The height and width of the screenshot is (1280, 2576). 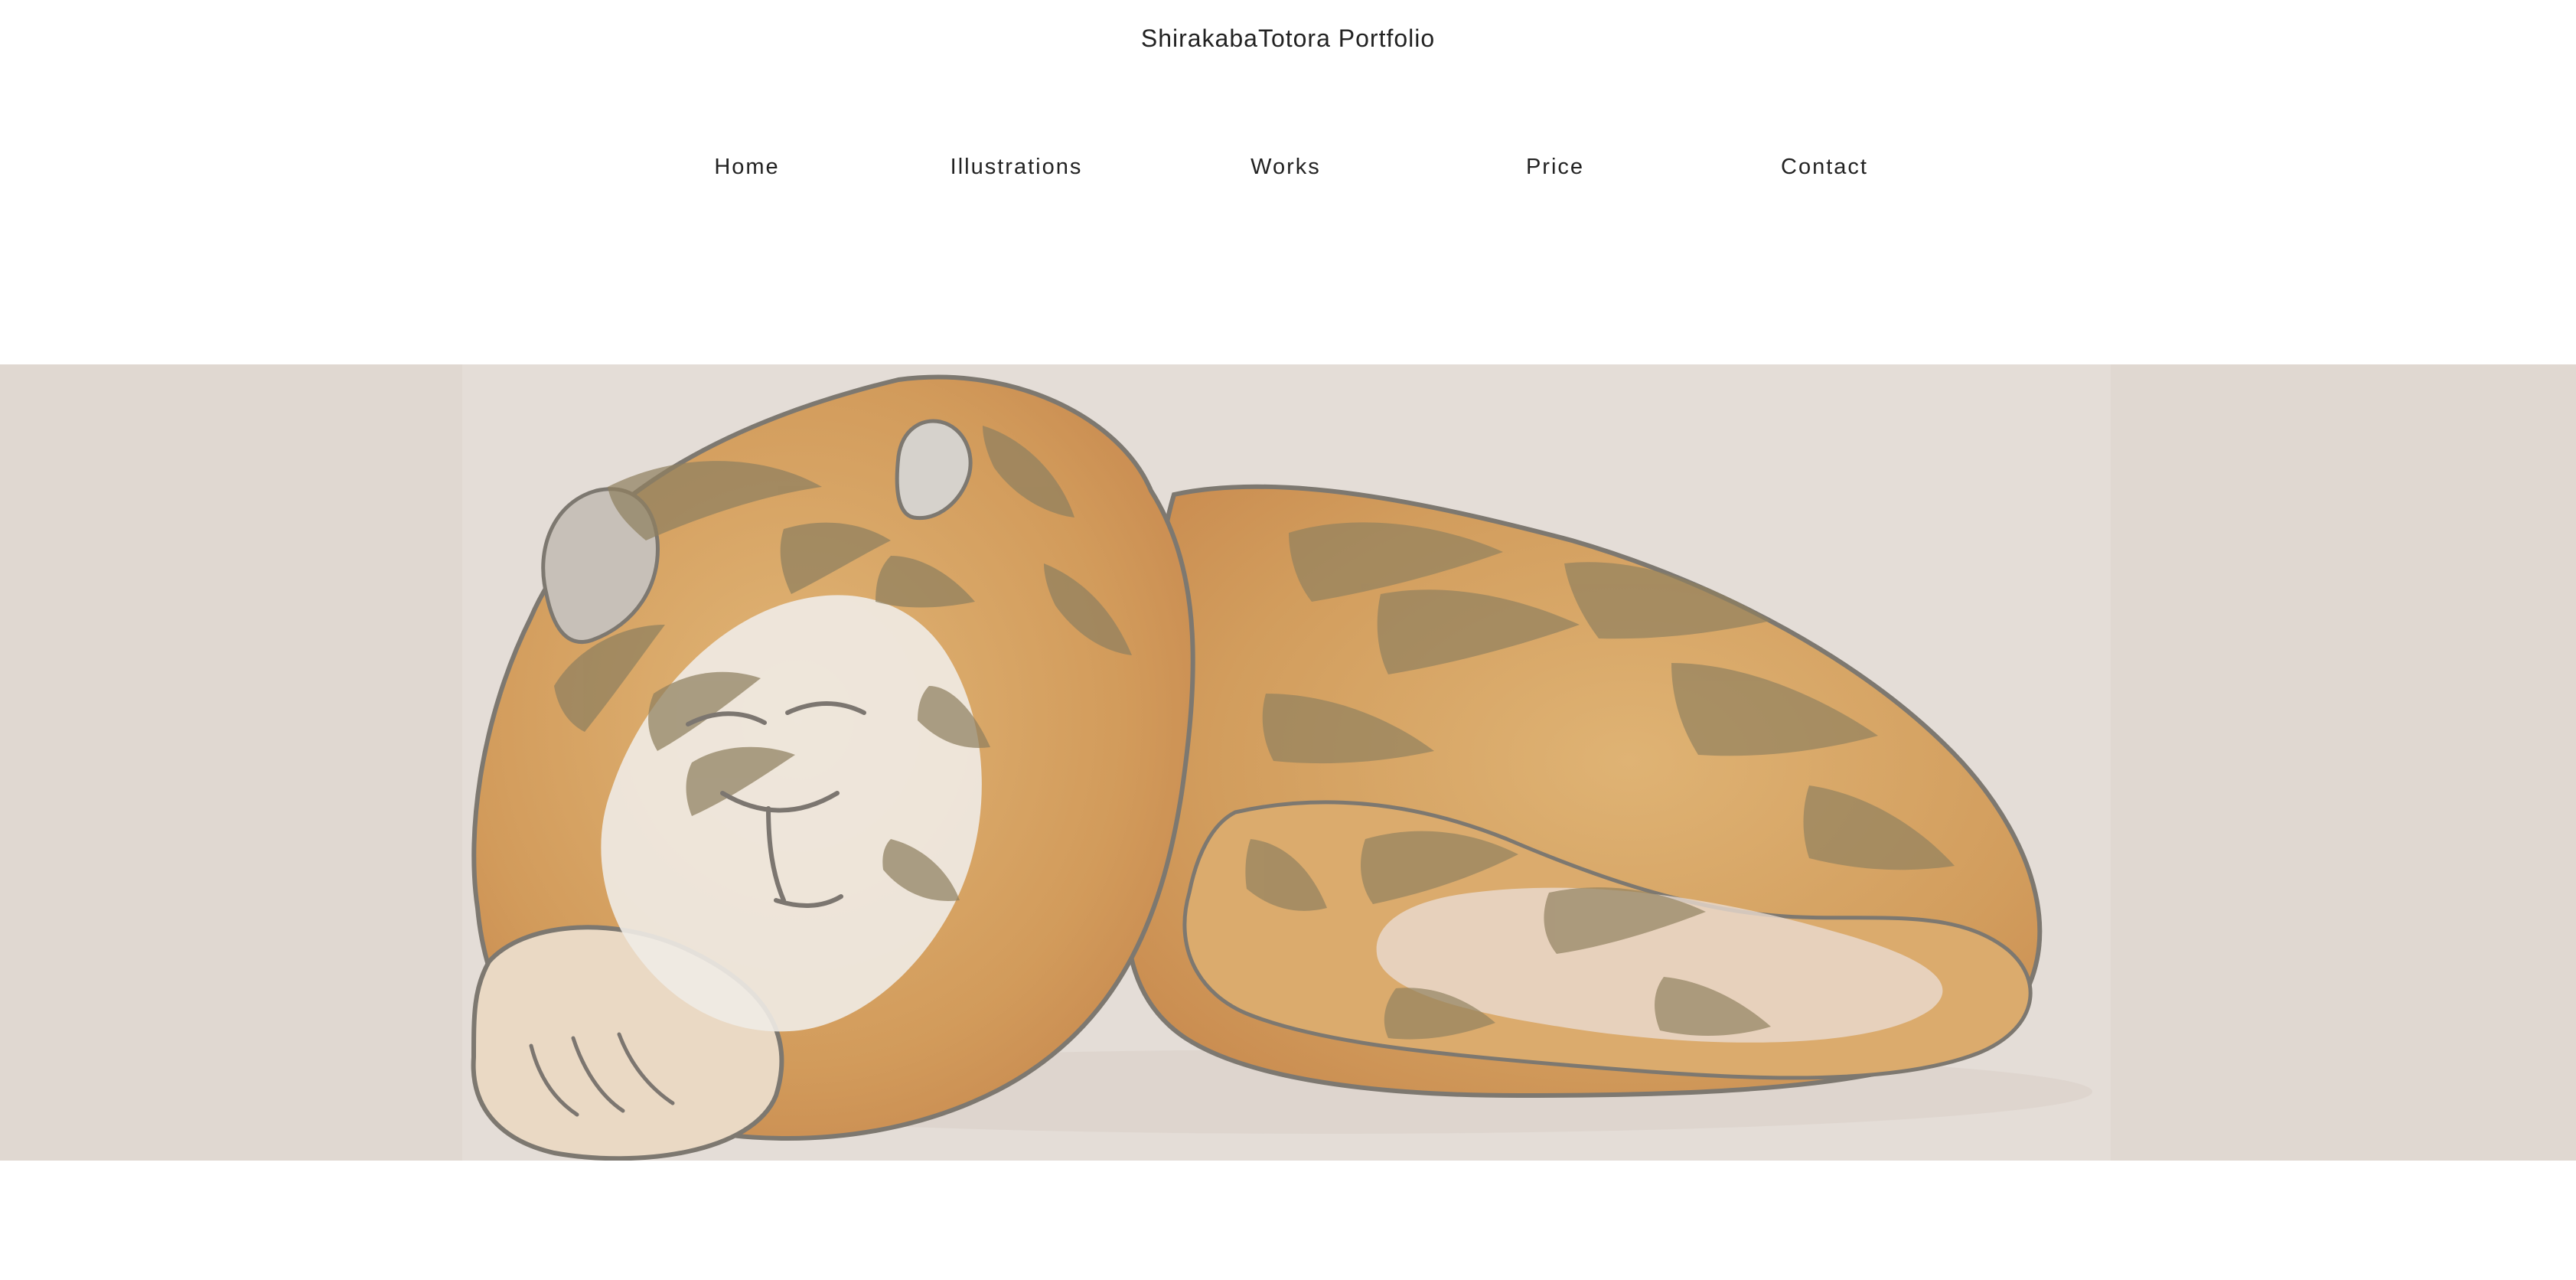 What do you see at coordinates (746, 167) in the screenshot?
I see `nav-home: Home` at bounding box center [746, 167].